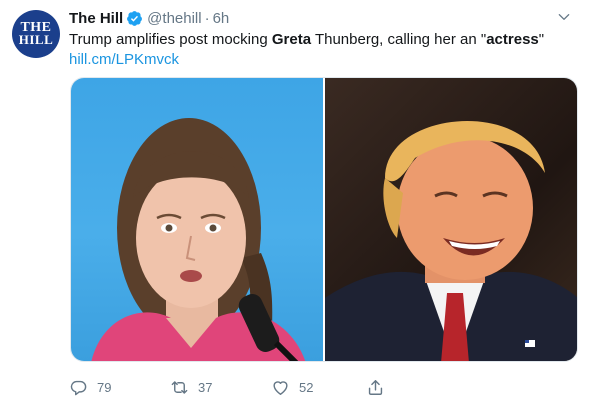 The height and width of the screenshot is (410, 589). What do you see at coordinates (292, 387) in the screenshot?
I see `like-button: 52` at bounding box center [292, 387].